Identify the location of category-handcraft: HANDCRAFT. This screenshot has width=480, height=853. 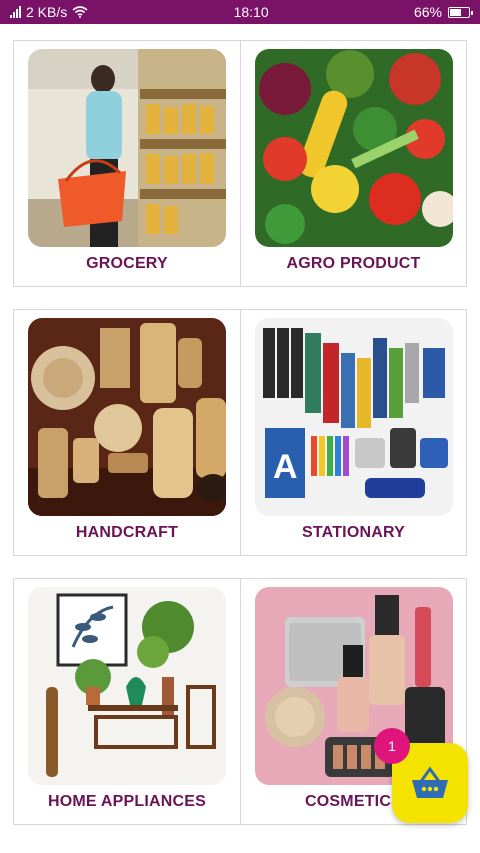
(127, 432).